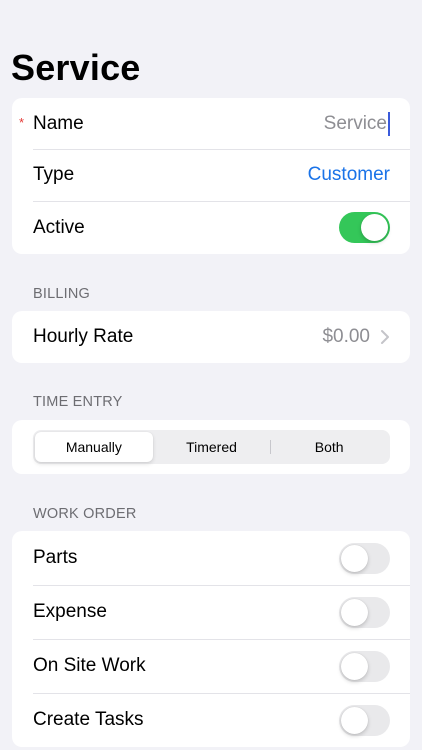 The image size is (422, 750). I want to click on segment-timered: Timered, so click(212, 447).